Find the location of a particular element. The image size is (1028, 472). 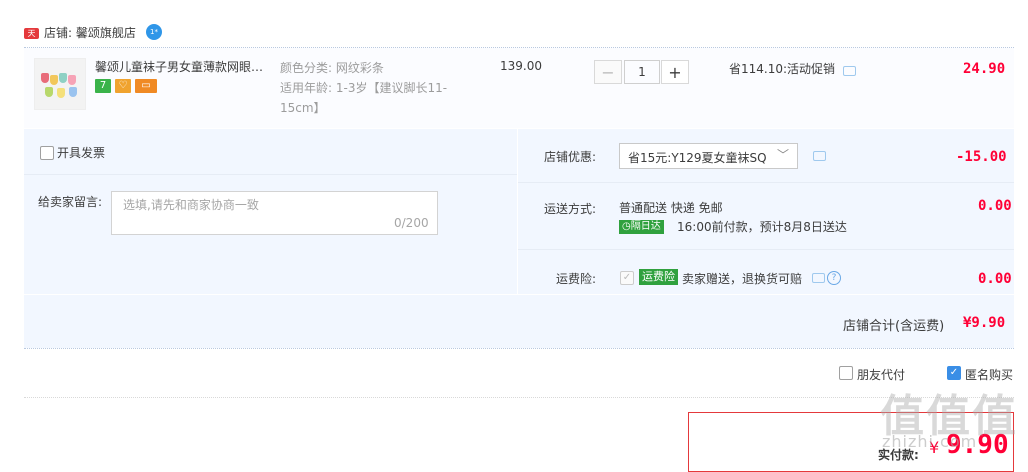

remark-placeholder: 选填,请先和商家协商一致 is located at coordinates (191, 205).